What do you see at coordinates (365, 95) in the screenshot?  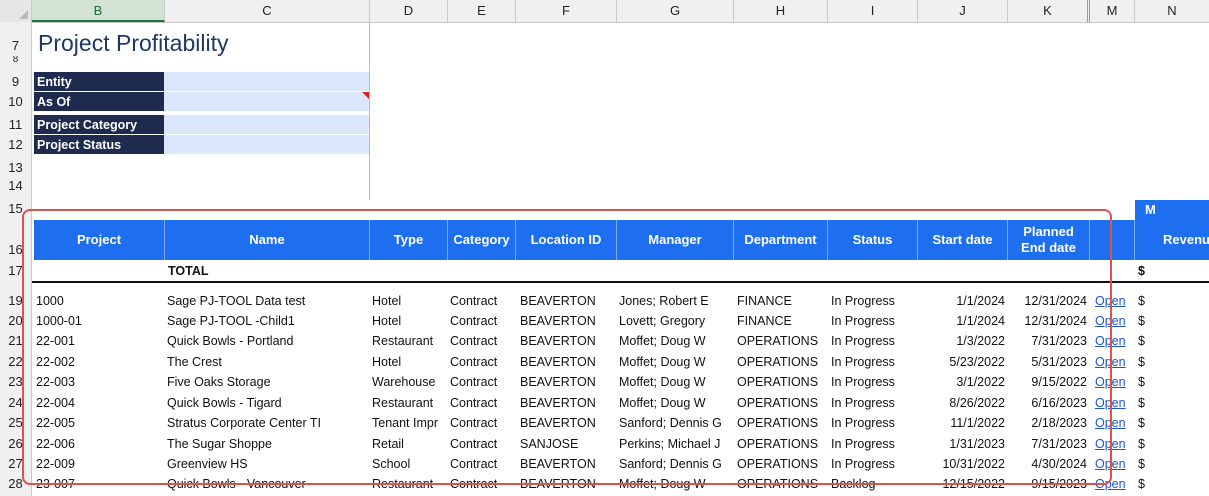 I see `comment-indicator-icon` at bounding box center [365, 95].